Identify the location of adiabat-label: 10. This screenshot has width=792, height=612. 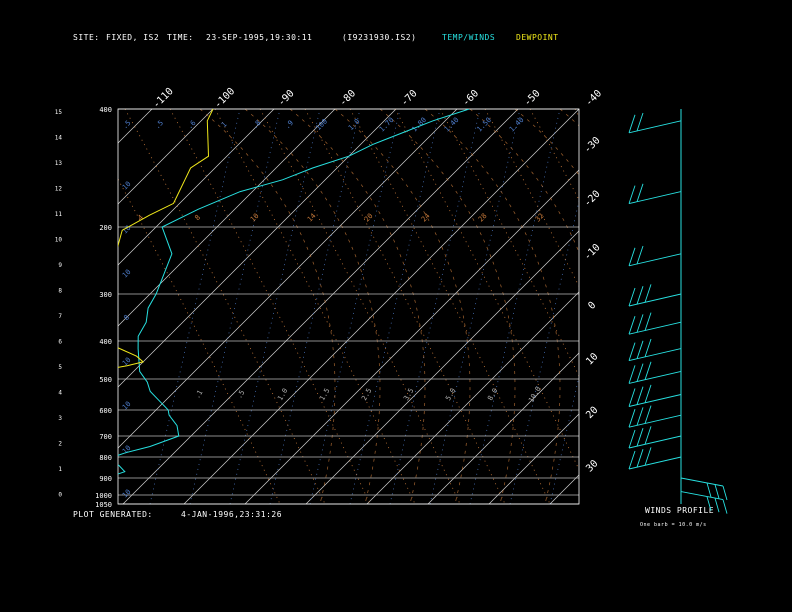
(255, 218).